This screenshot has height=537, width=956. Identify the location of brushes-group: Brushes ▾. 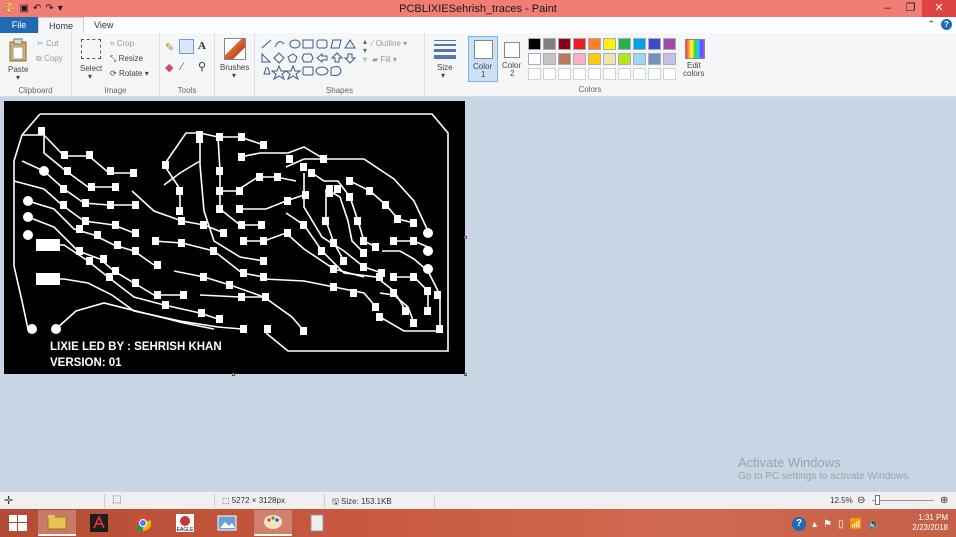
(235, 65).